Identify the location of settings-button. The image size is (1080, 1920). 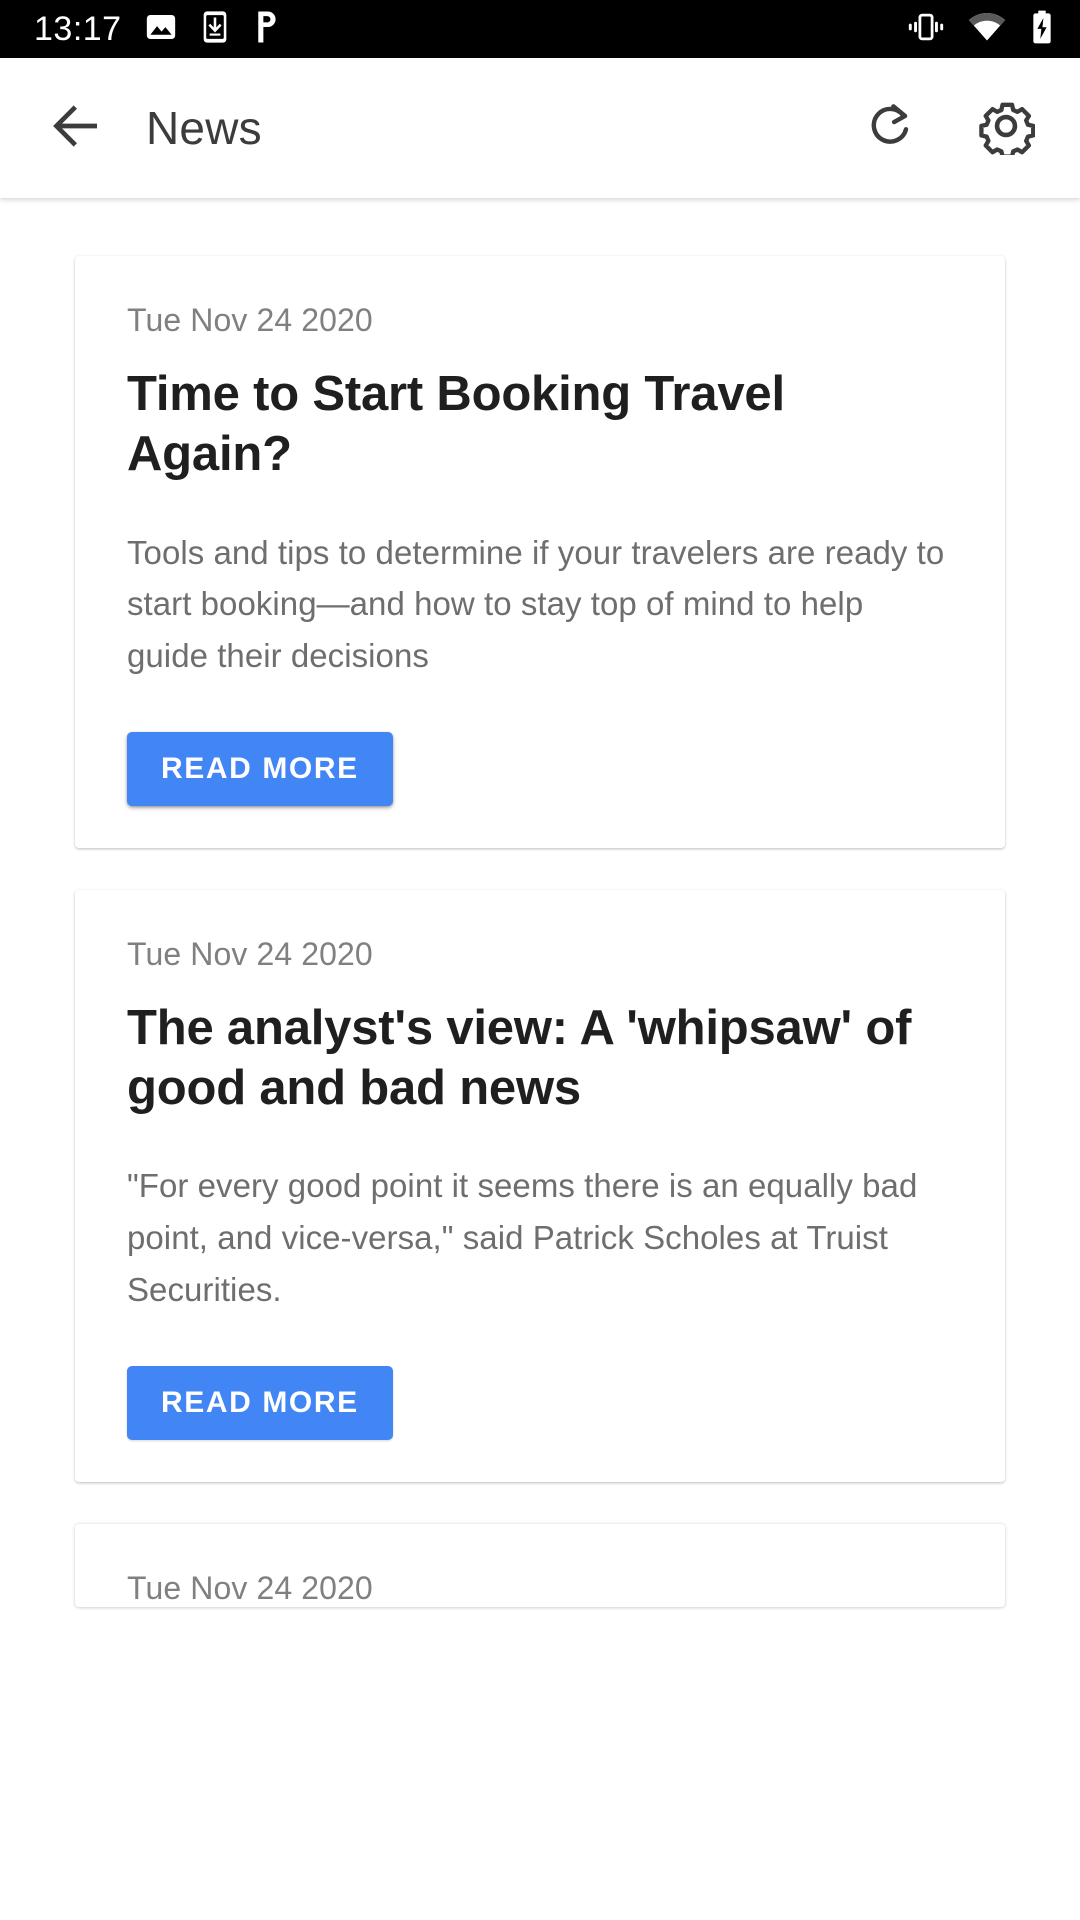
(1006, 128).